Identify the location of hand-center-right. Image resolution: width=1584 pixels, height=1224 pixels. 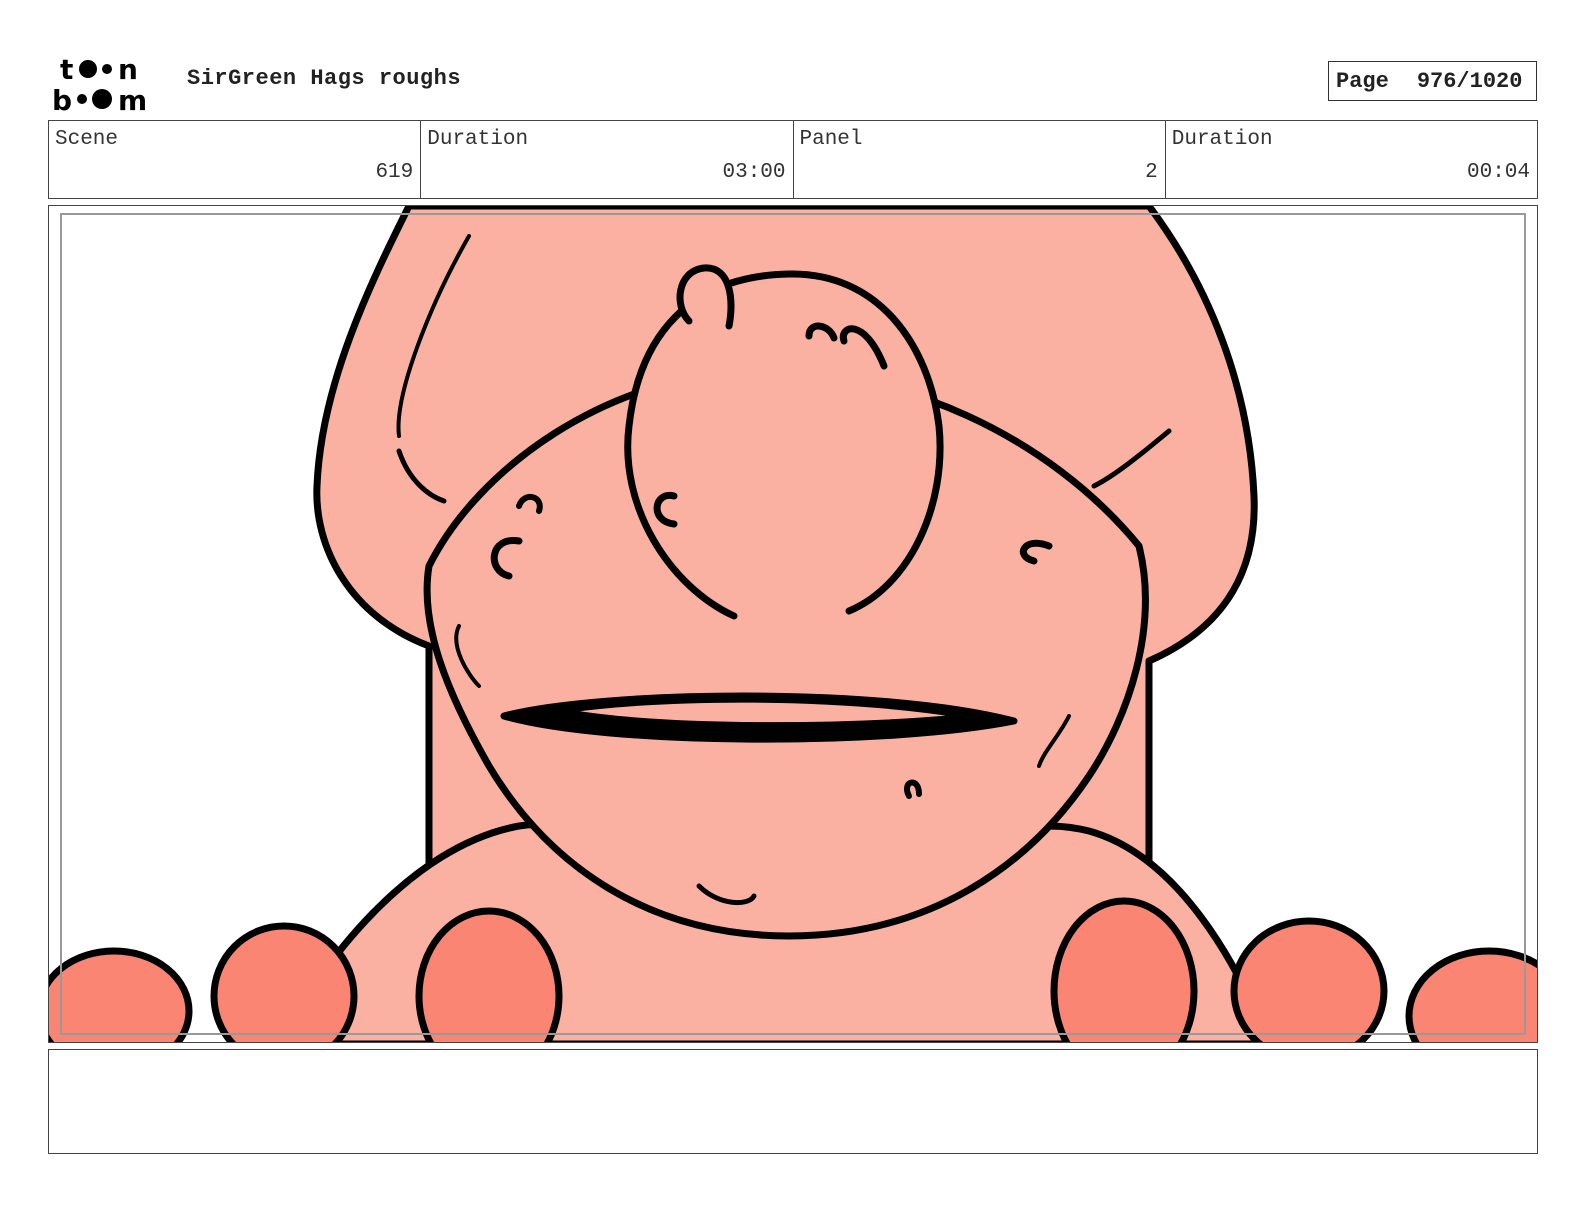
(1124, 969).